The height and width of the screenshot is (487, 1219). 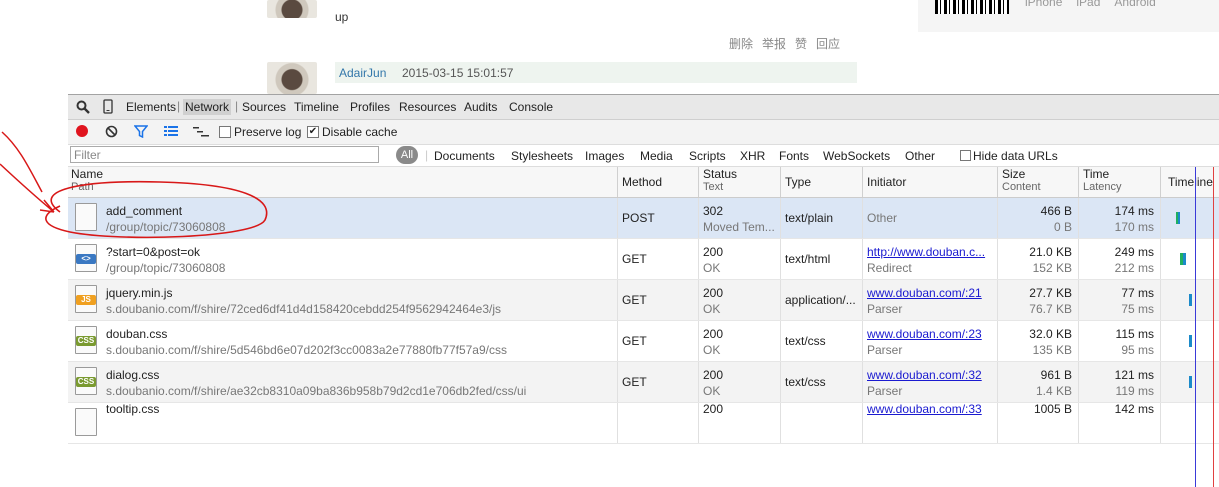 What do you see at coordinates (1088, 4) in the screenshot?
I see `ipad-link: iPad` at bounding box center [1088, 4].